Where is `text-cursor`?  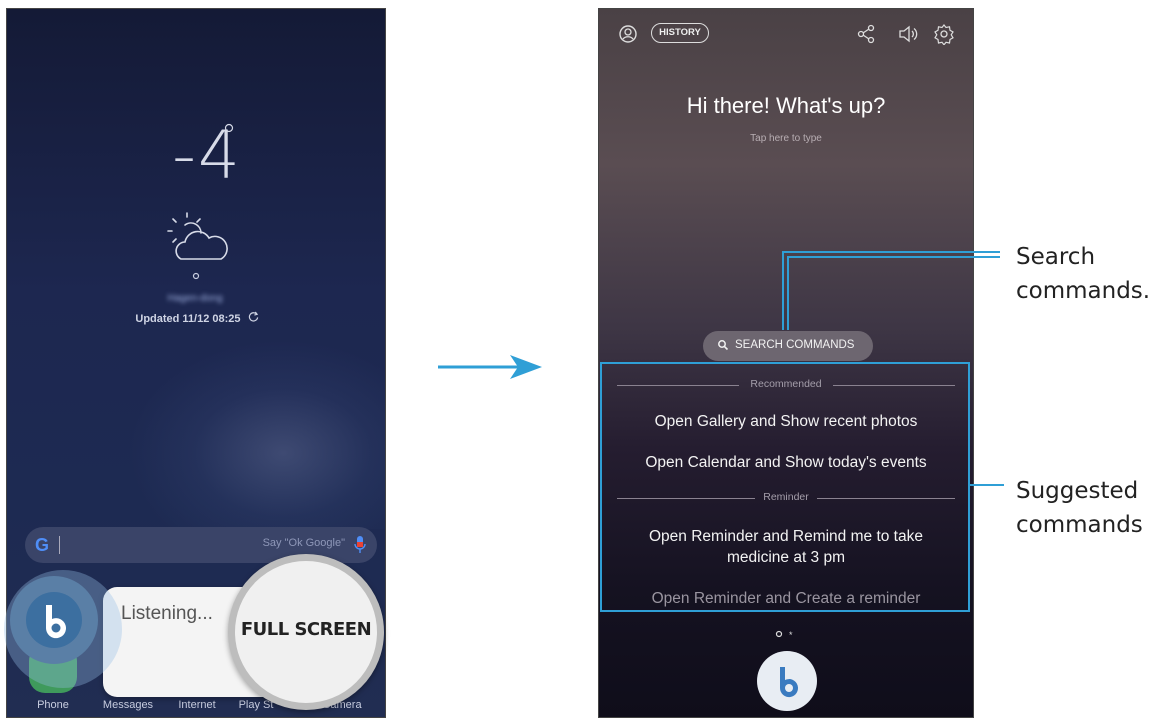
text-cursor is located at coordinates (59, 545).